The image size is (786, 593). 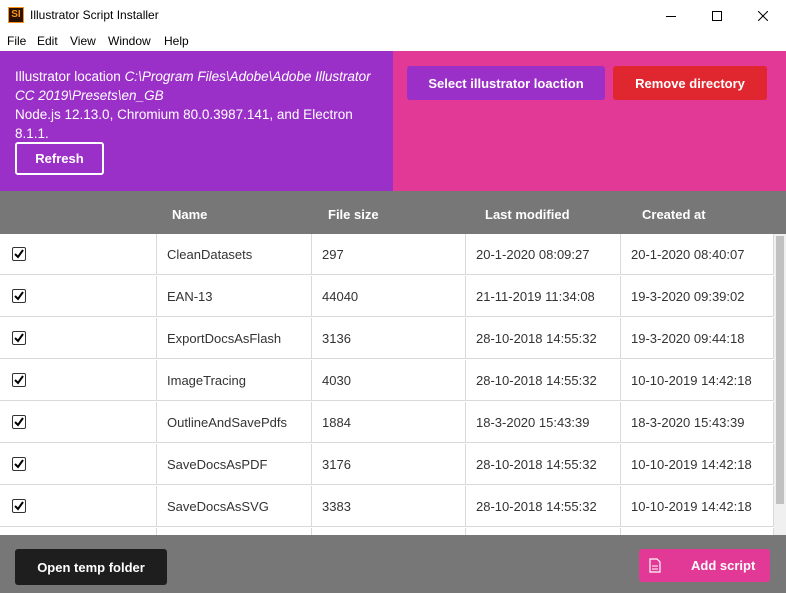 I want to click on table-row-partial, so click(x=387, y=531).